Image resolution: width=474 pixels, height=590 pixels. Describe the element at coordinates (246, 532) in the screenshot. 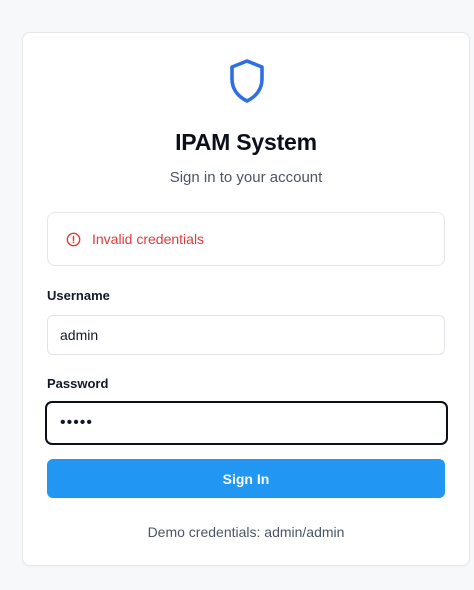

I see `demo-credentials-note: Demo credentials: admin/admin` at that location.